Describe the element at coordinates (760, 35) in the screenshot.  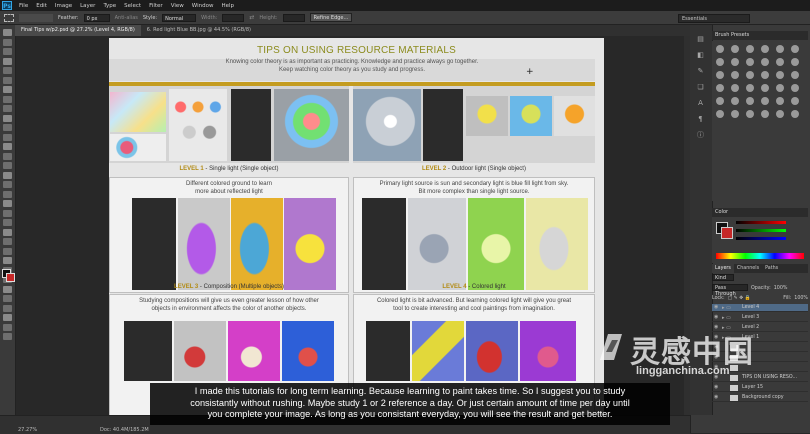
I see `brush-presets-panel-header: Brush Presets` at that location.